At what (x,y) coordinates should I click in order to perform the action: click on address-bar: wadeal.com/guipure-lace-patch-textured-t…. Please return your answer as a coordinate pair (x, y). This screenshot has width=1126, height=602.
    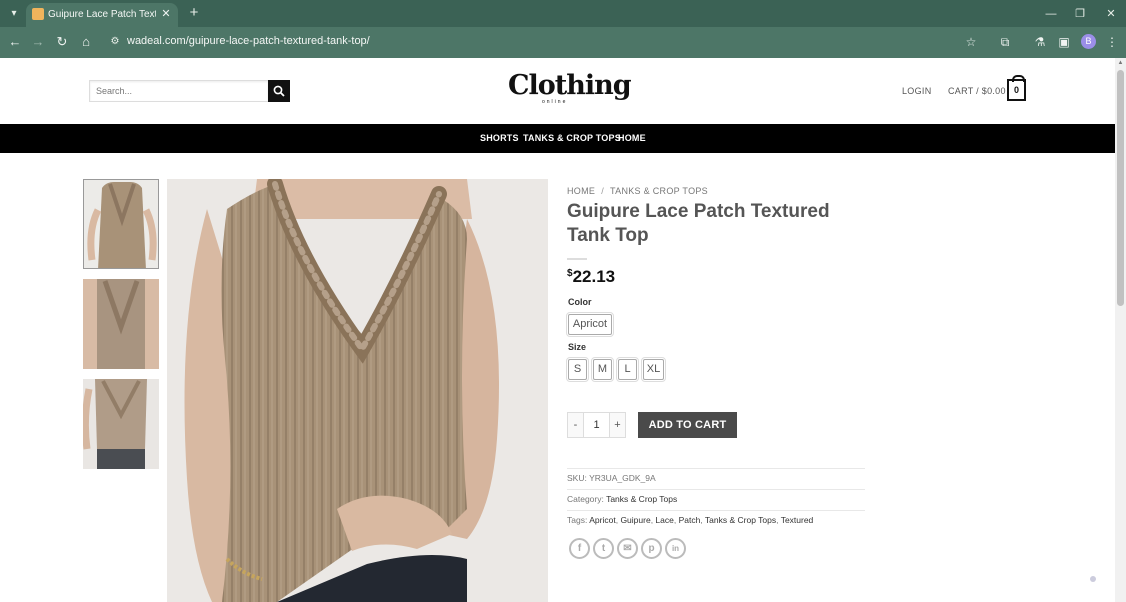
    Looking at the image, I should click on (248, 41).